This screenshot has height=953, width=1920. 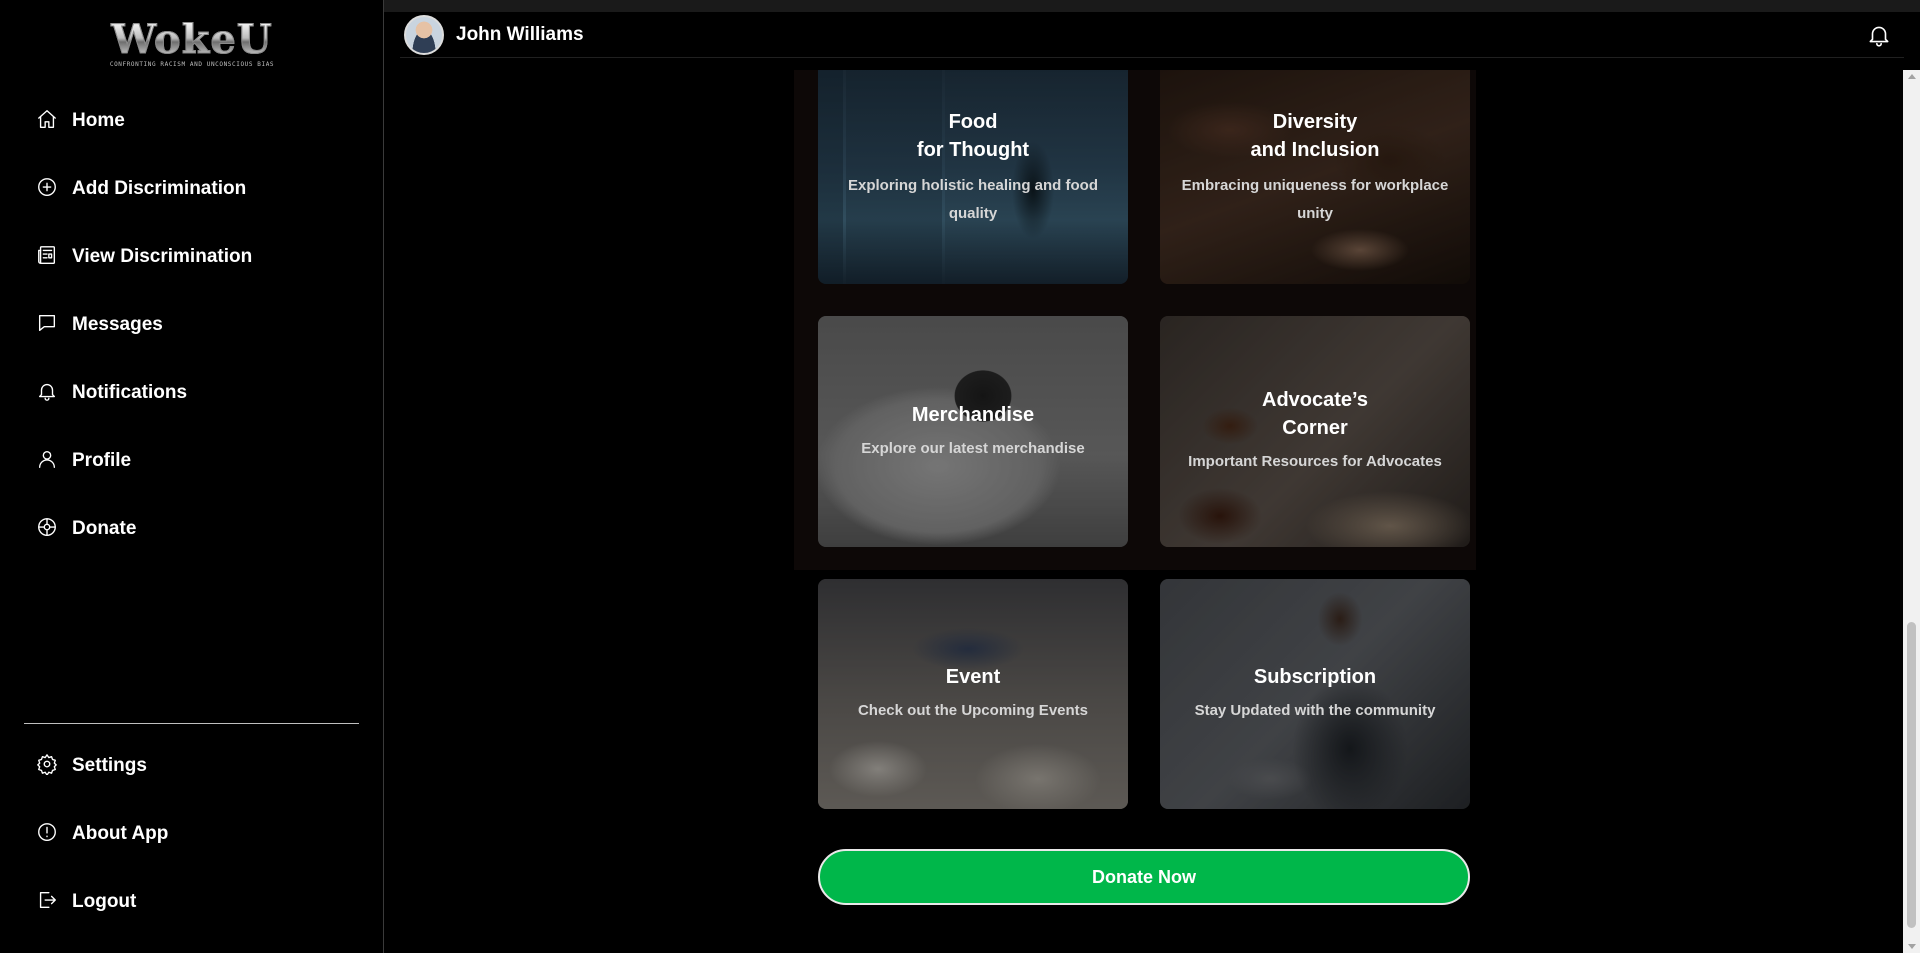 I want to click on sidebar-item-label: Logout, so click(x=104, y=901).